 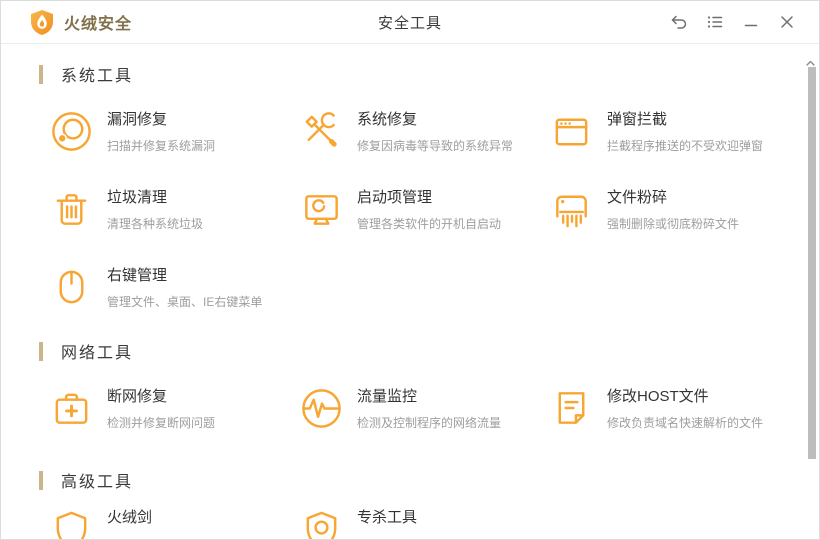 I want to click on menu-list-icon, so click(x=715, y=22).